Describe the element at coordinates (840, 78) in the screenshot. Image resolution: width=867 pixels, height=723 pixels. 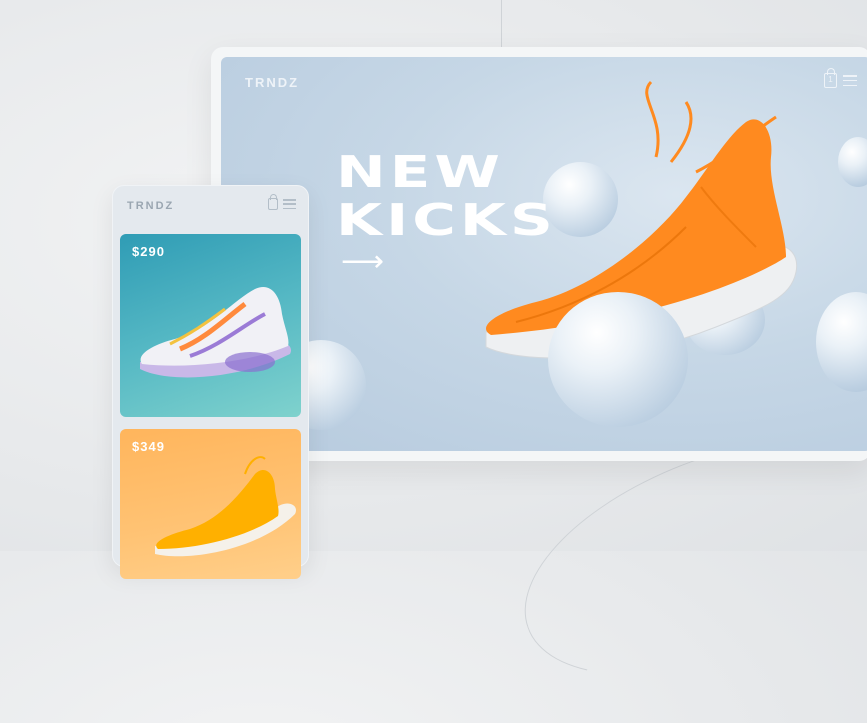
I see `header-icons: 1` at that location.